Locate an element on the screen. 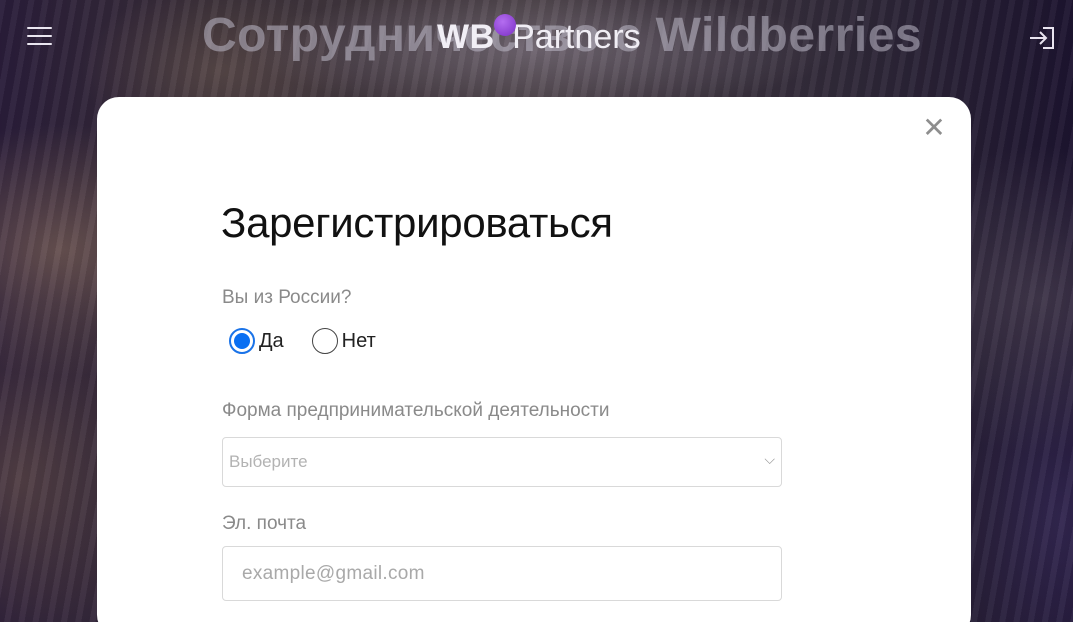  business-form-value: Выберите is located at coordinates (268, 461).